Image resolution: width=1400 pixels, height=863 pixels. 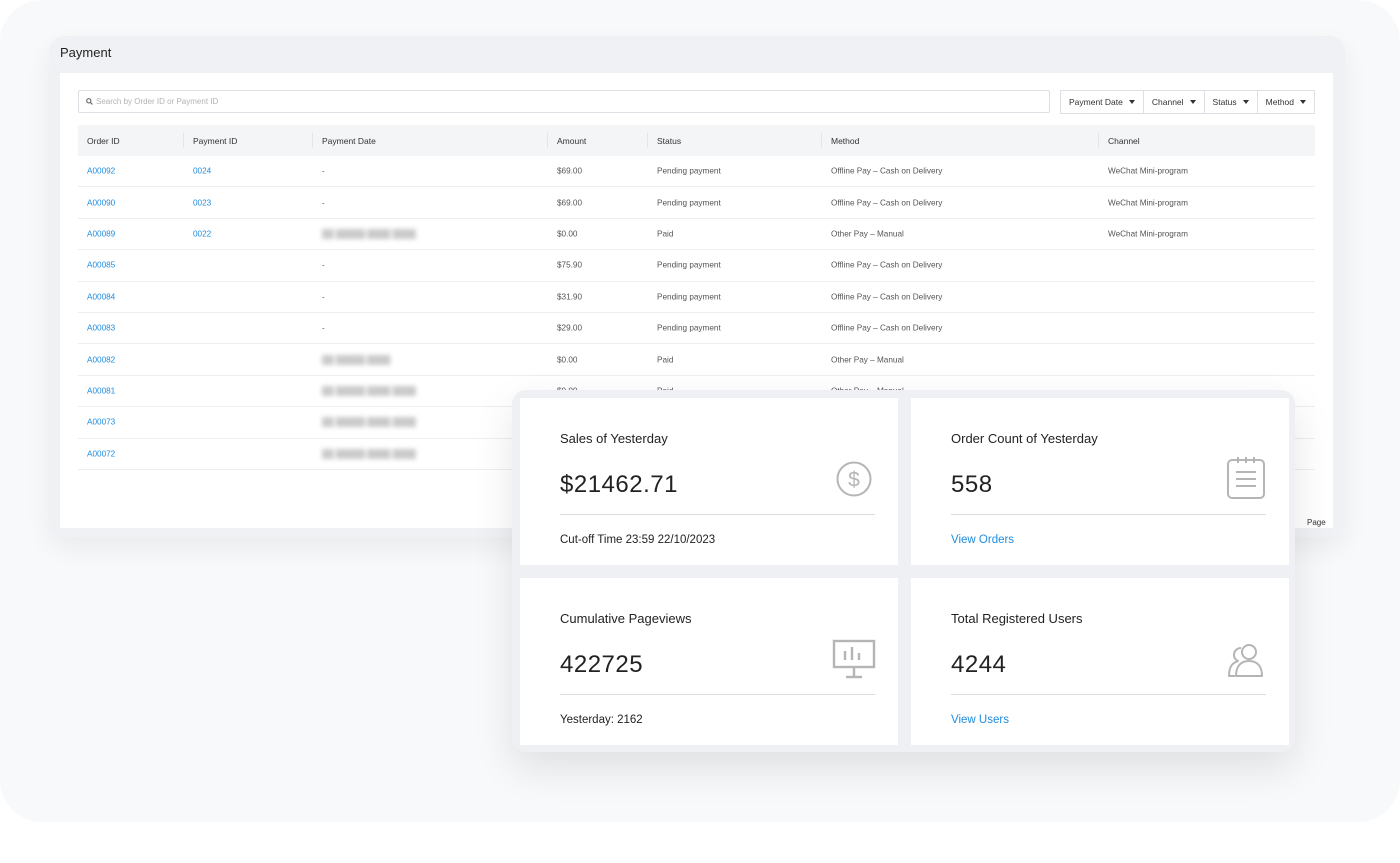 I want to click on filter-bar: Payment Date Channel Status Method, so click(x=1188, y=102).